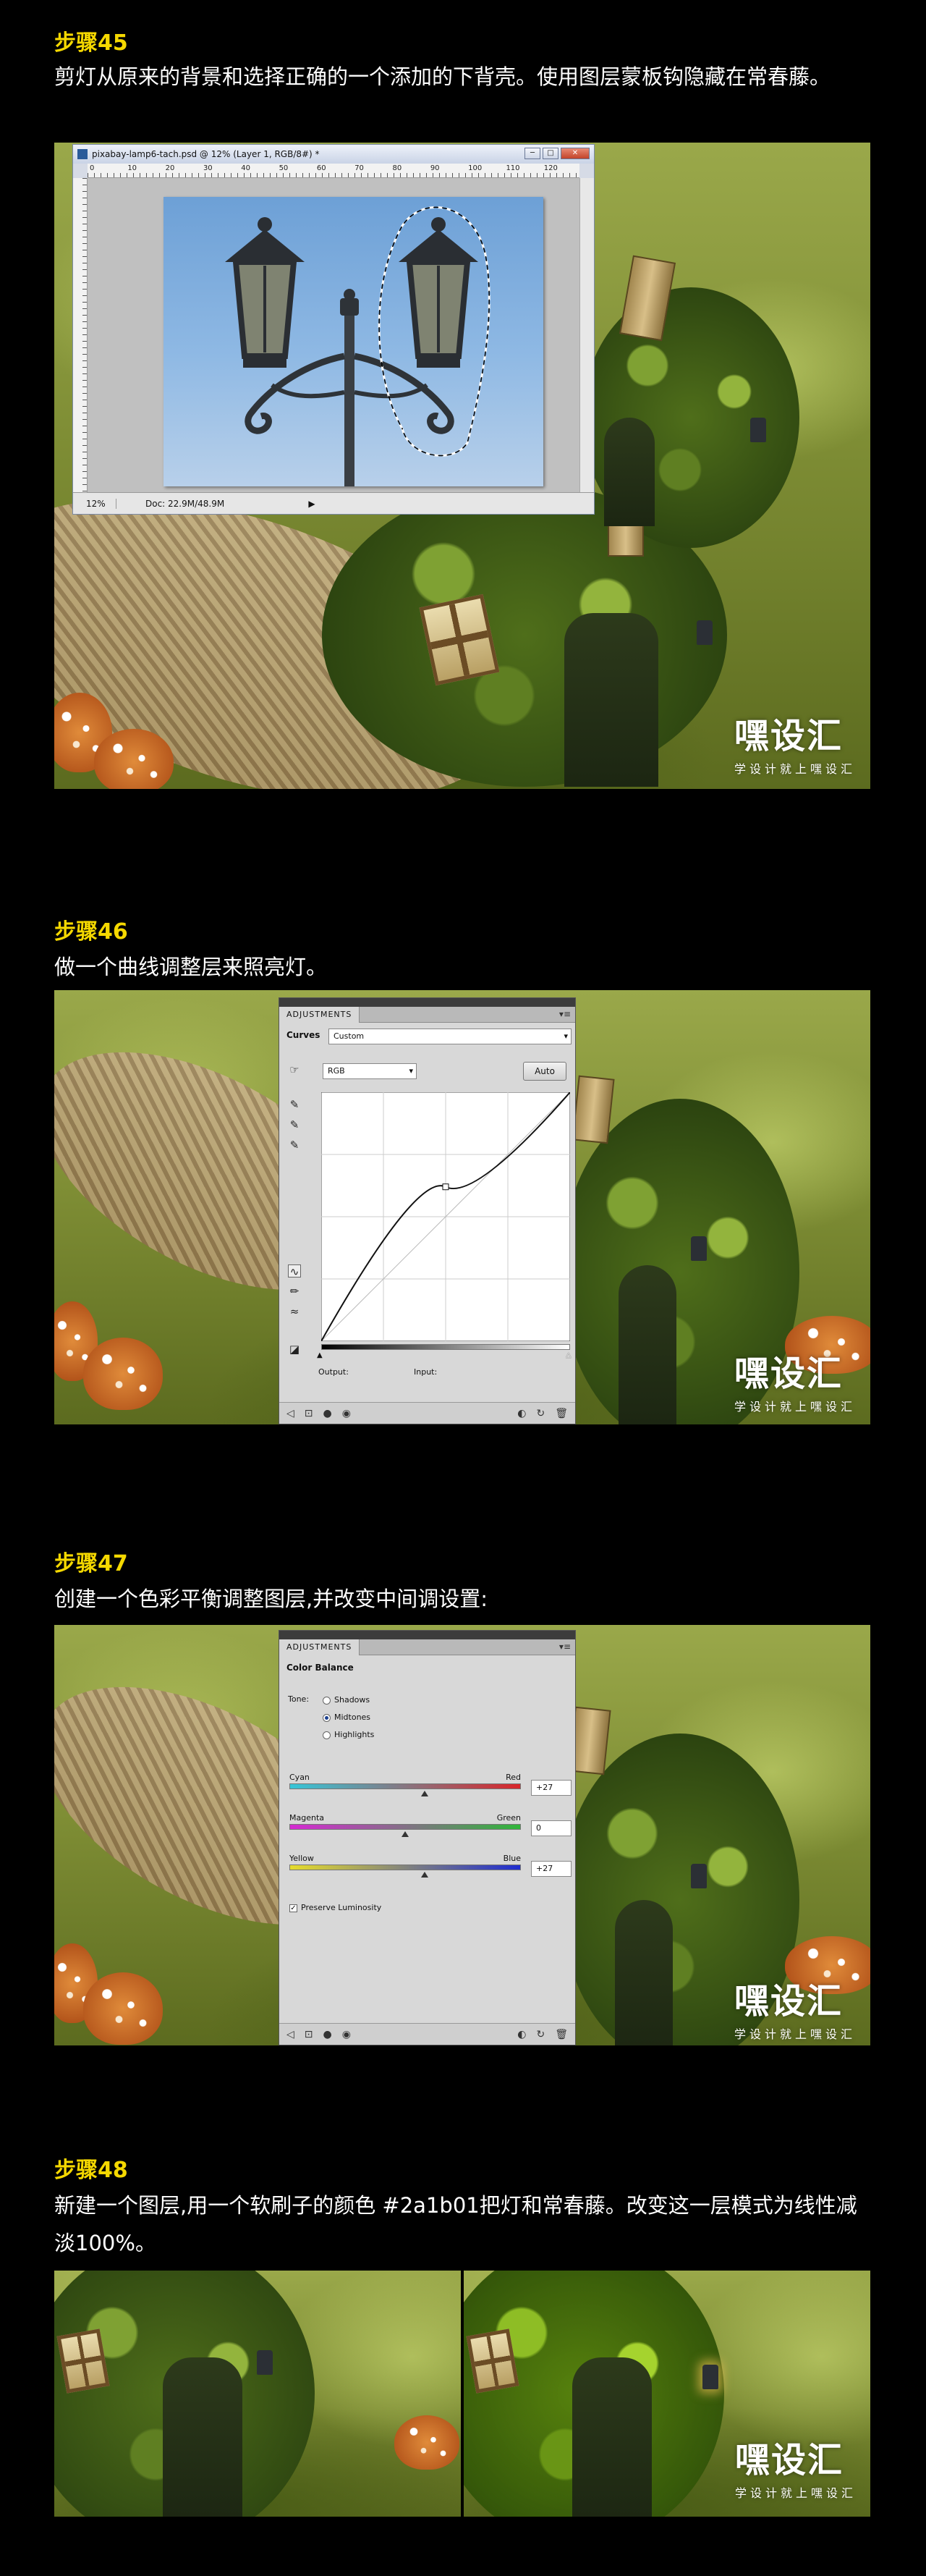  What do you see at coordinates (327, 1718) in the screenshot?
I see `radio-selected-icon` at bounding box center [327, 1718].